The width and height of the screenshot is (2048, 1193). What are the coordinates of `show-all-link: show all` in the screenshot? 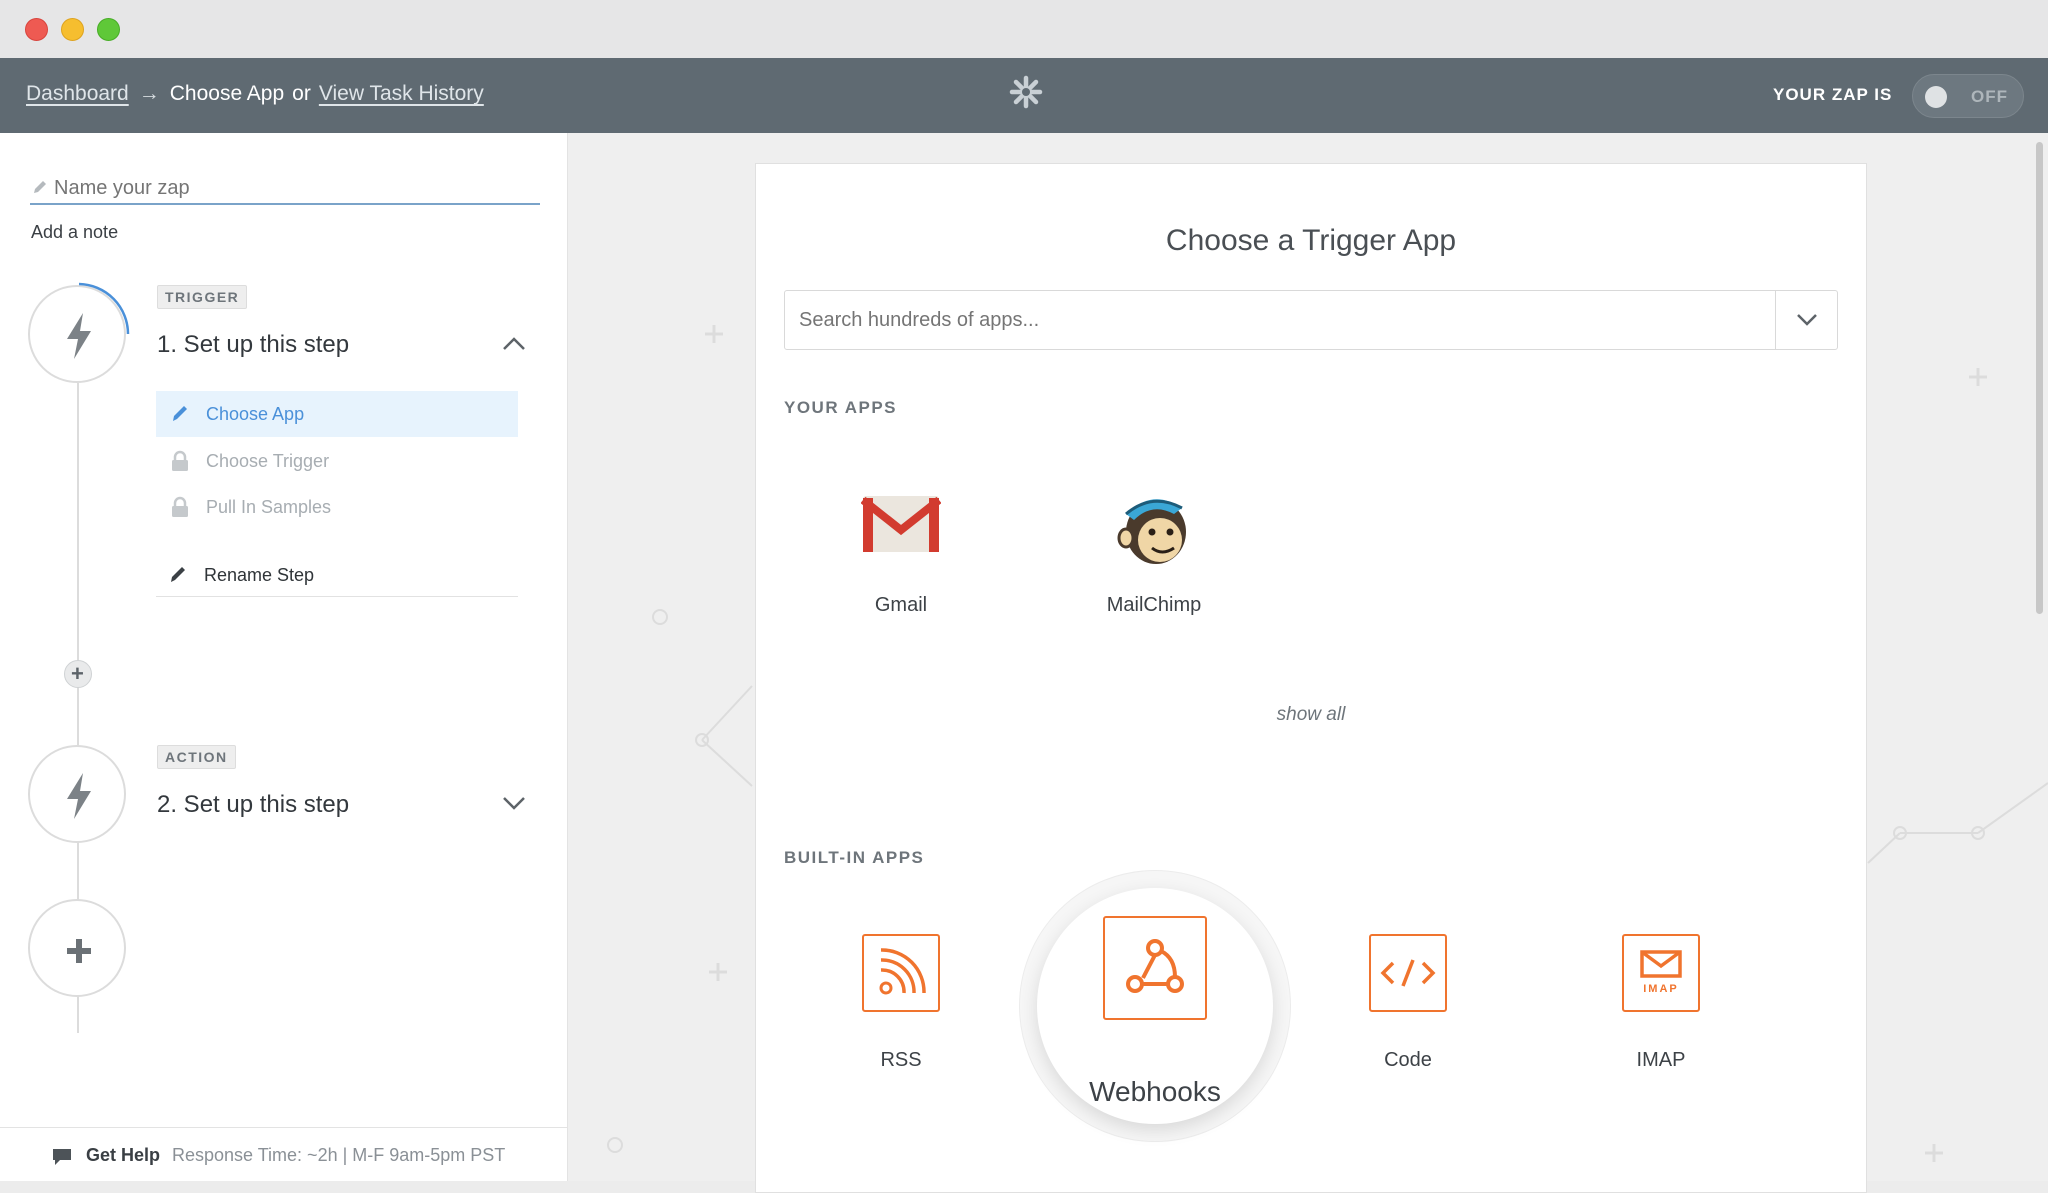 It's located at (1311, 715).